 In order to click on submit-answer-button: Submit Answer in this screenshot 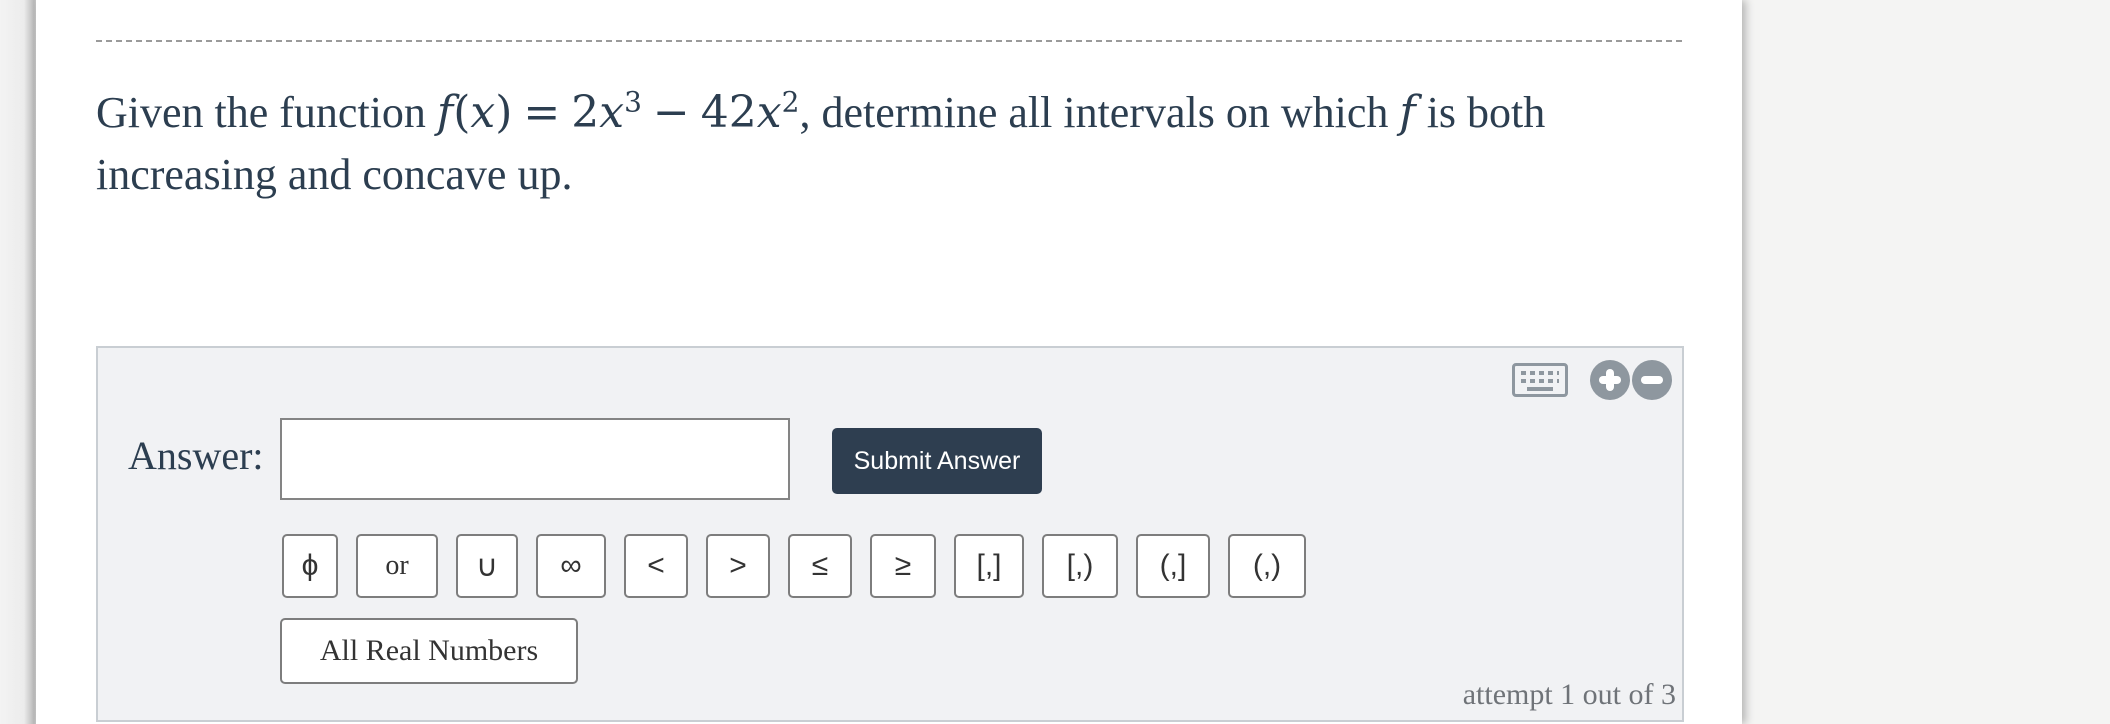, I will do `click(937, 461)`.